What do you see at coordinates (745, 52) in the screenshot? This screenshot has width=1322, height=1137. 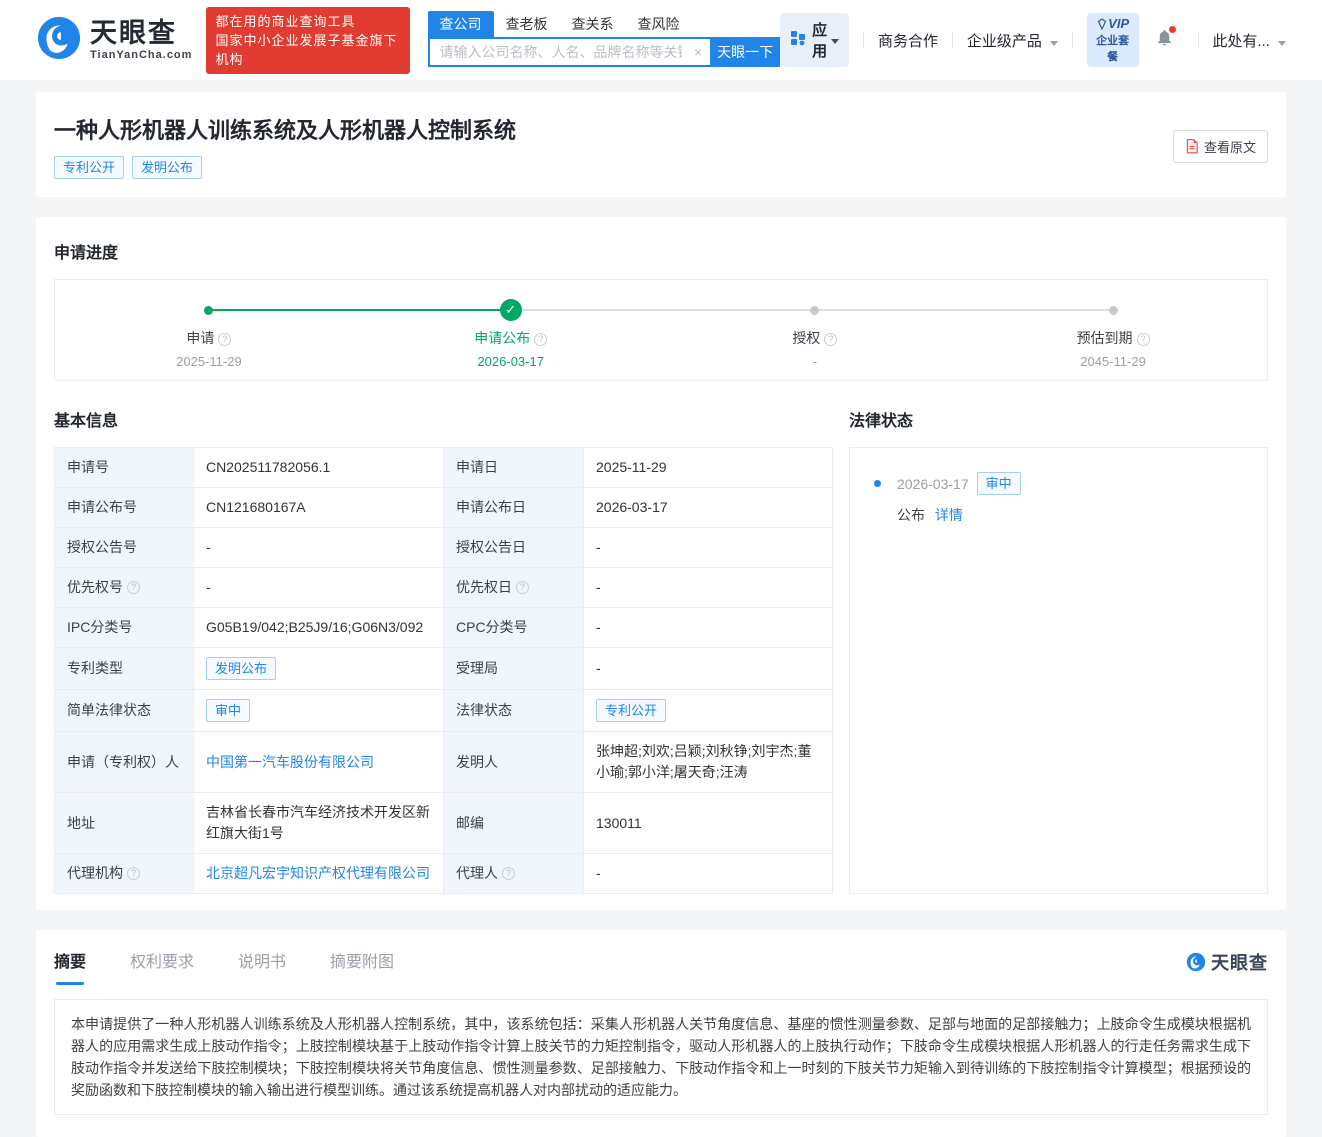 I see `search-button: 天眼一下` at bounding box center [745, 52].